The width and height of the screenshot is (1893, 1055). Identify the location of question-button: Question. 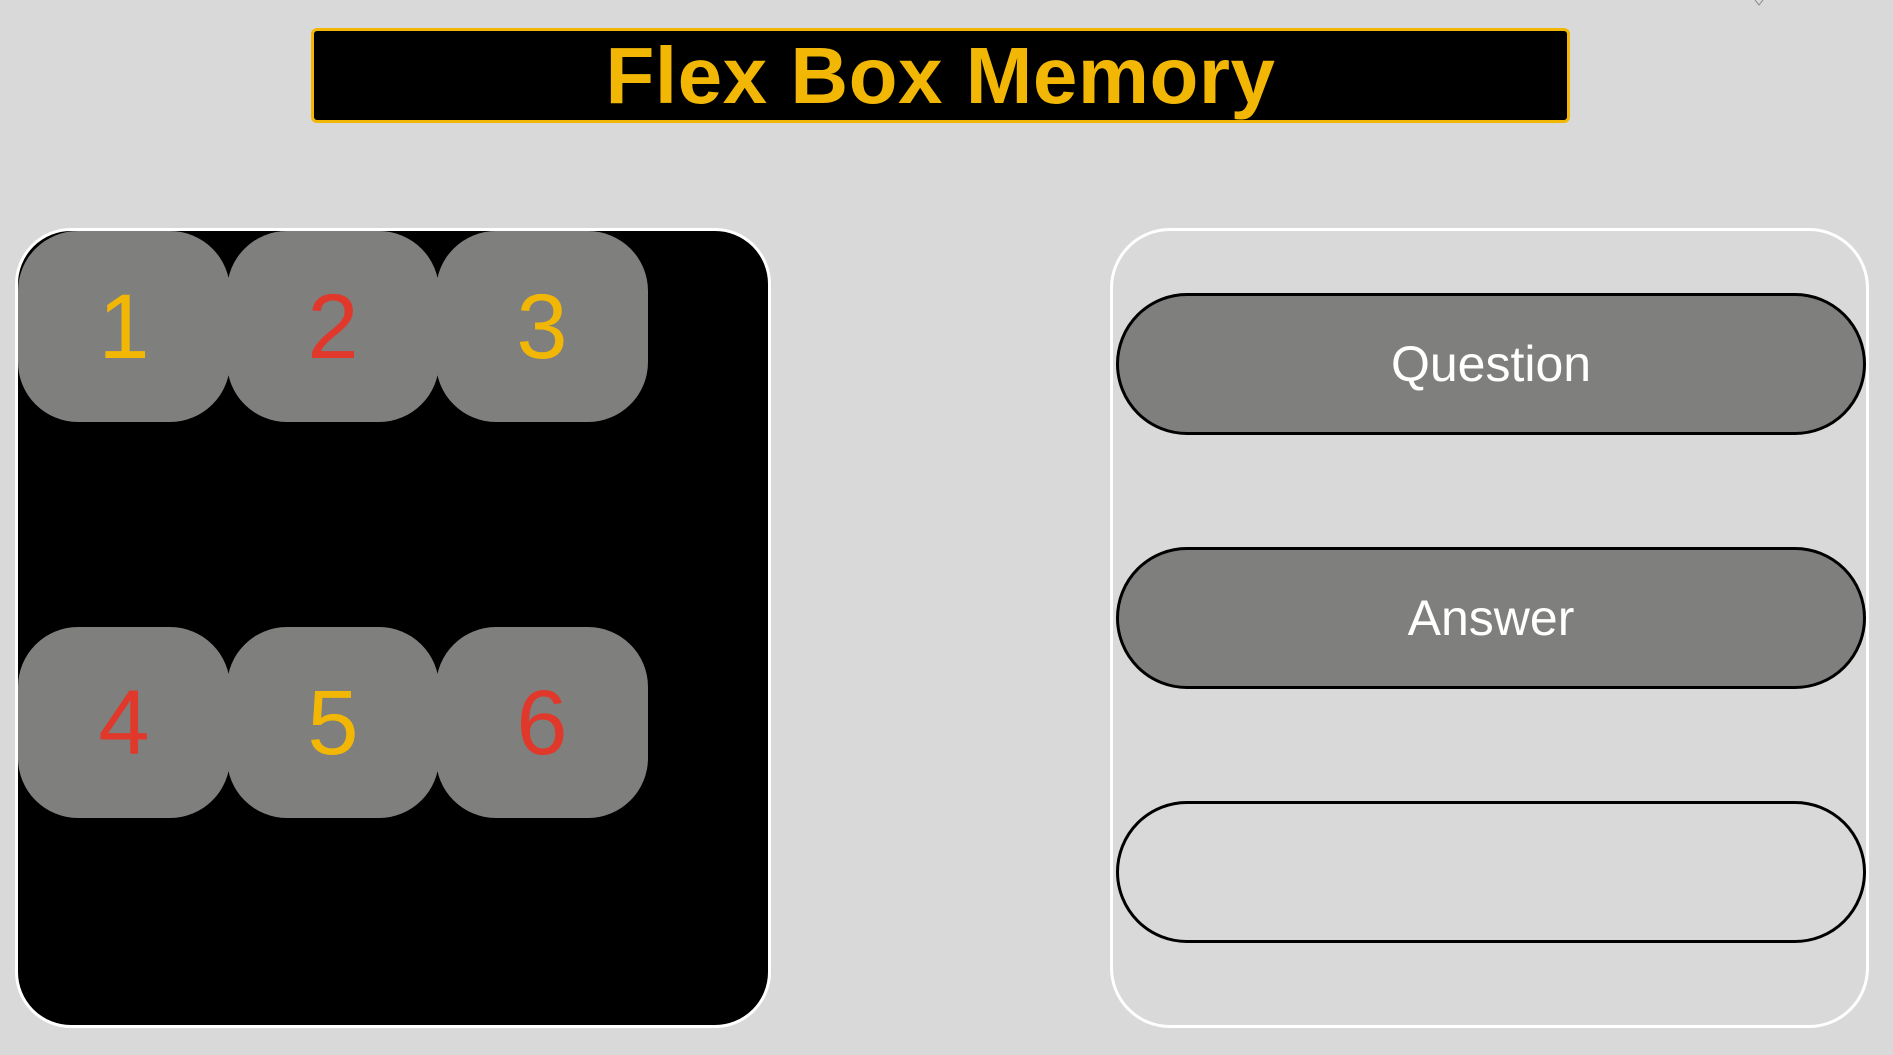
(1491, 364).